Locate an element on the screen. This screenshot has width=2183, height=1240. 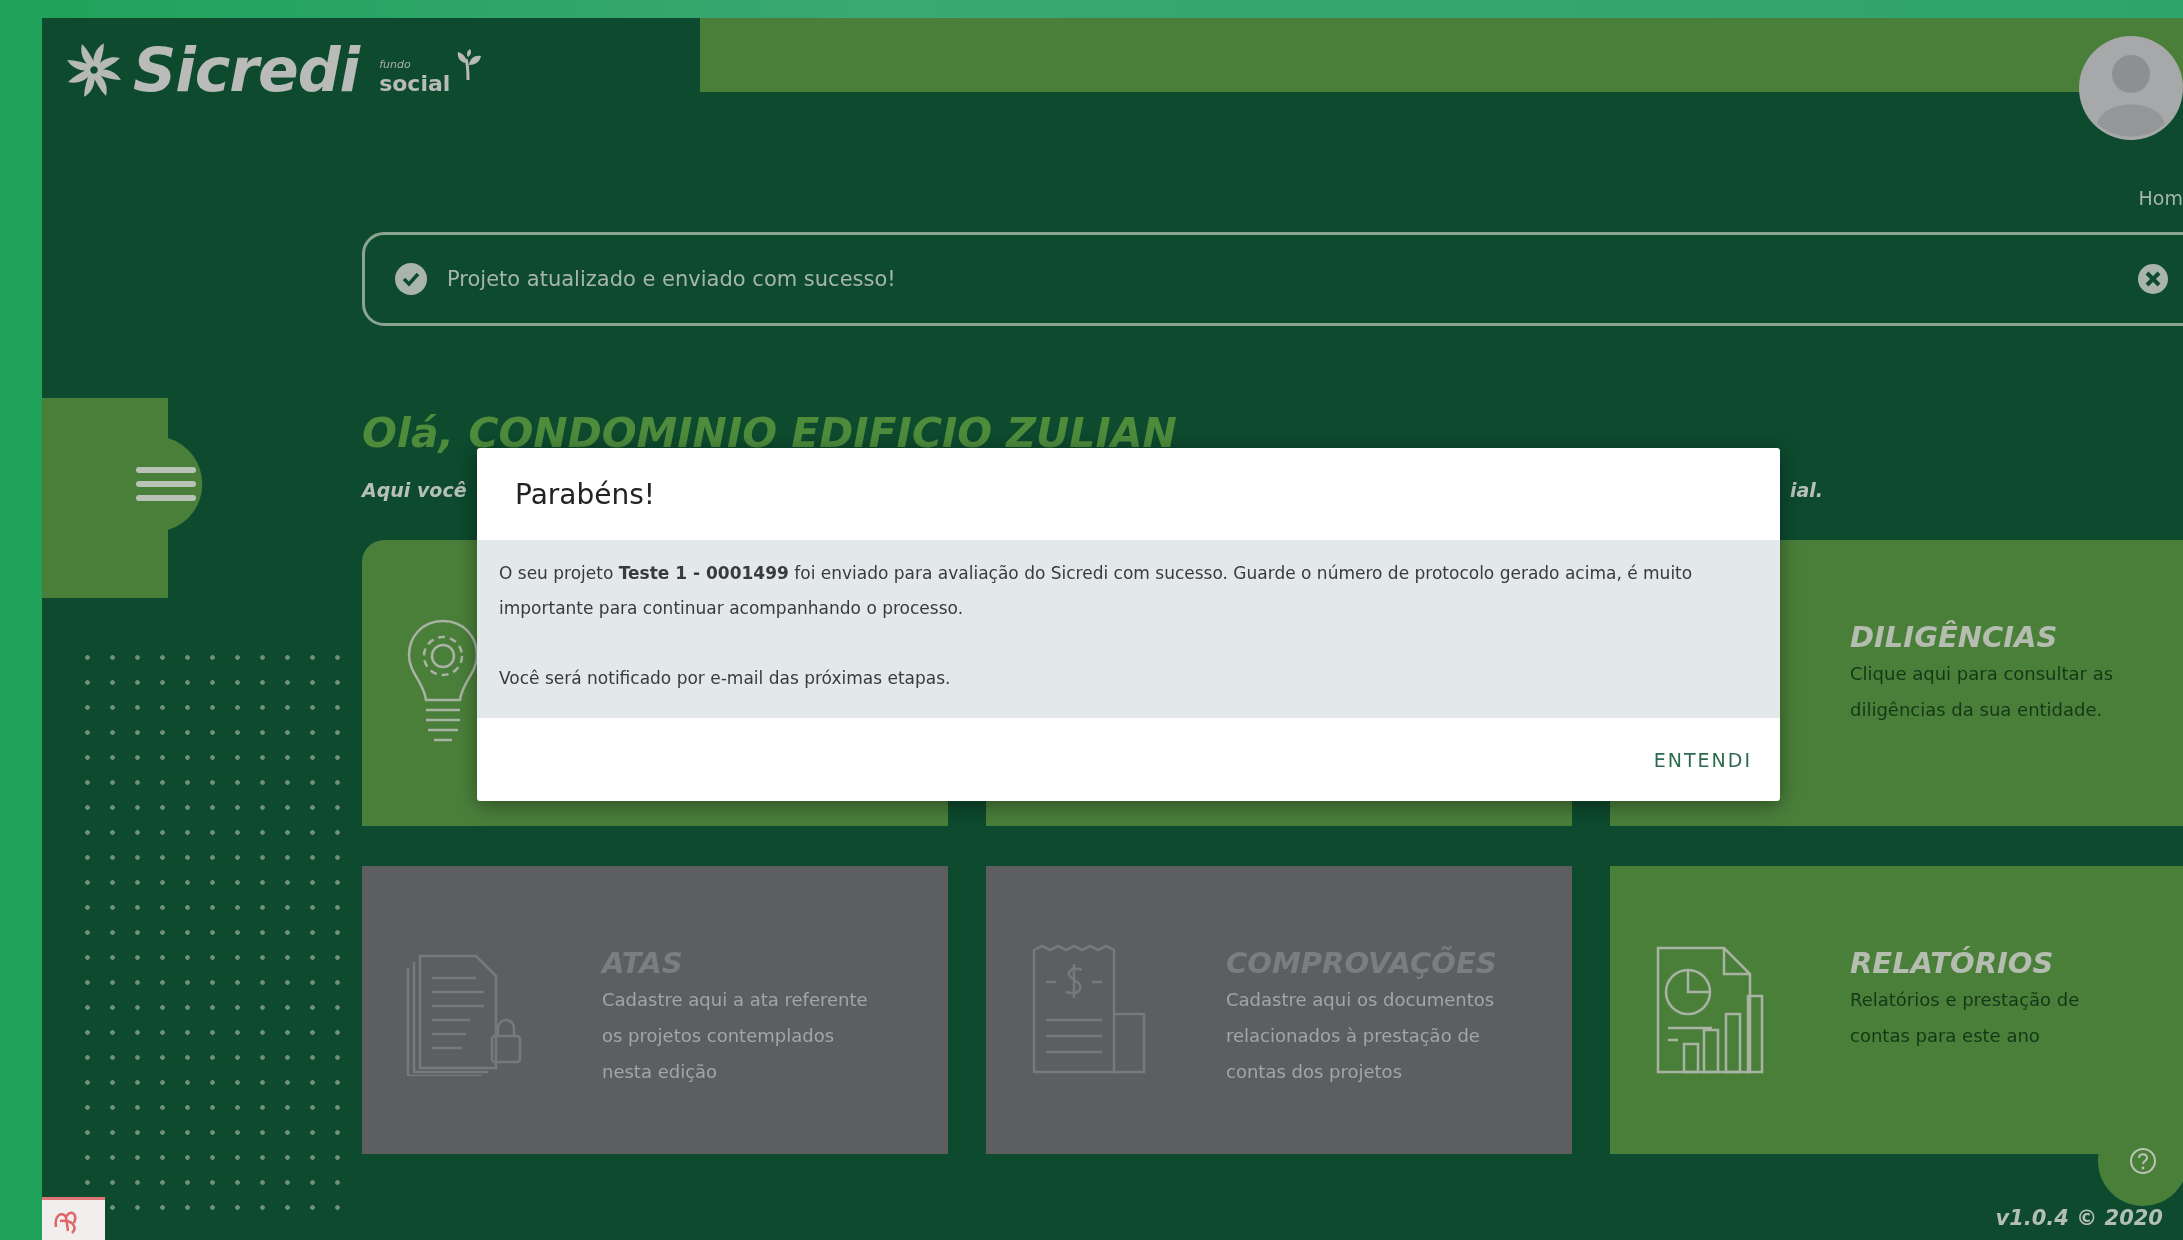
menu-card: RELATÓRIOS Relatórios e prestação de contas para este ano is located at coordinates (1896, 1010).